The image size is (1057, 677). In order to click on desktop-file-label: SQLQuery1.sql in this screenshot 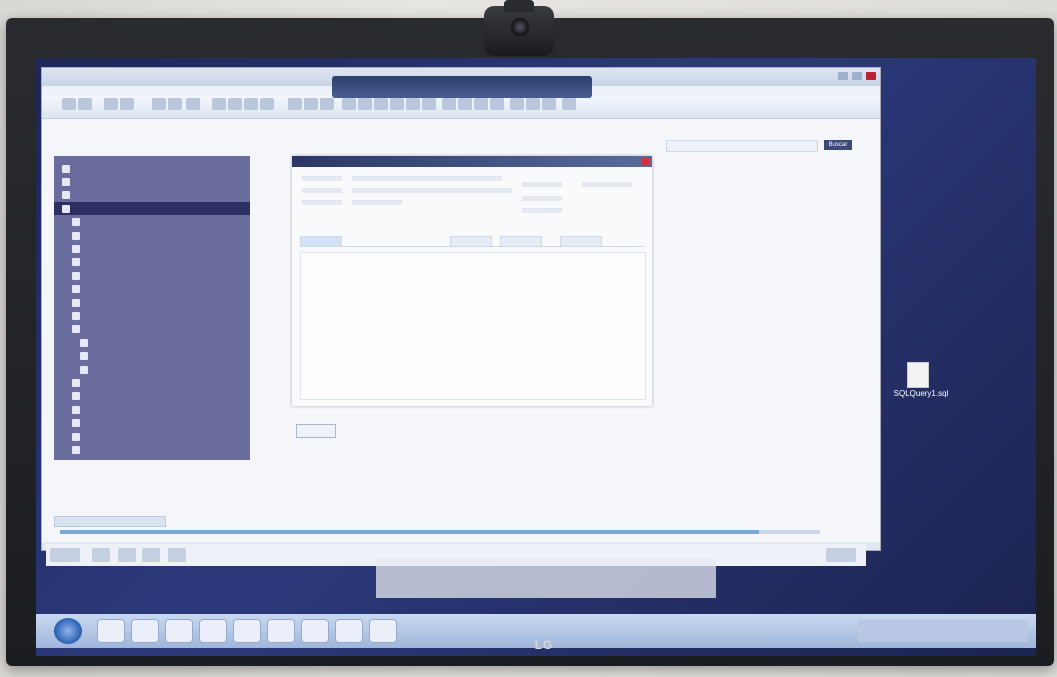, I will do `click(921, 393)`.